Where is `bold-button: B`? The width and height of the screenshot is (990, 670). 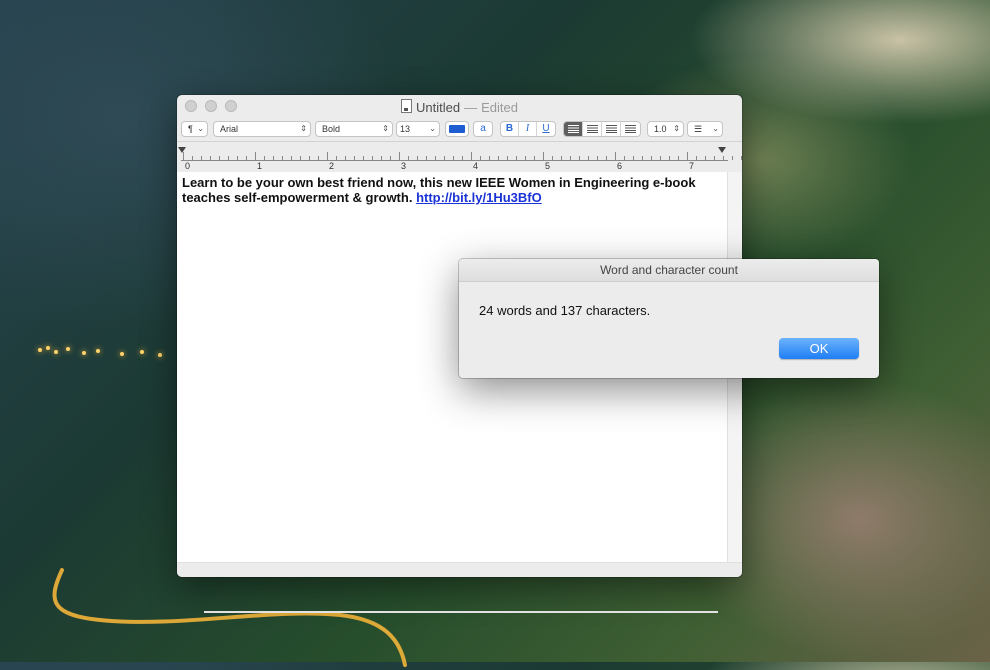 bold-button: B is located at coordinates (510, 129).